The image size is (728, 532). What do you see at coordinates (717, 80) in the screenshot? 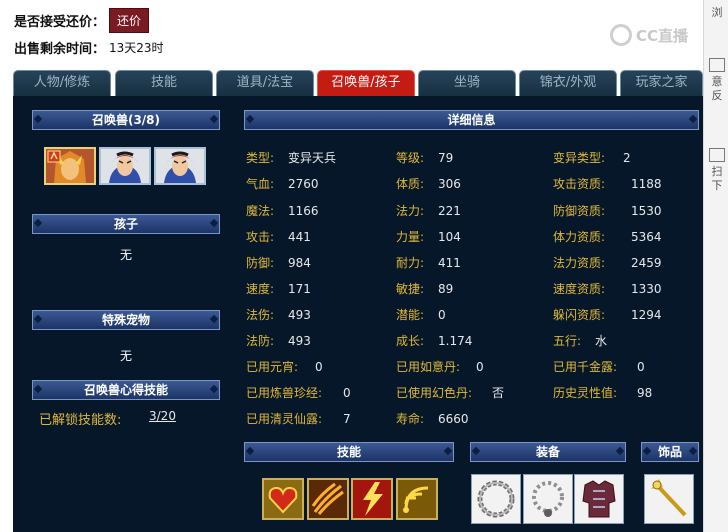
I see `side-item-feedback: 意 反` at bounding box center [717, 80].